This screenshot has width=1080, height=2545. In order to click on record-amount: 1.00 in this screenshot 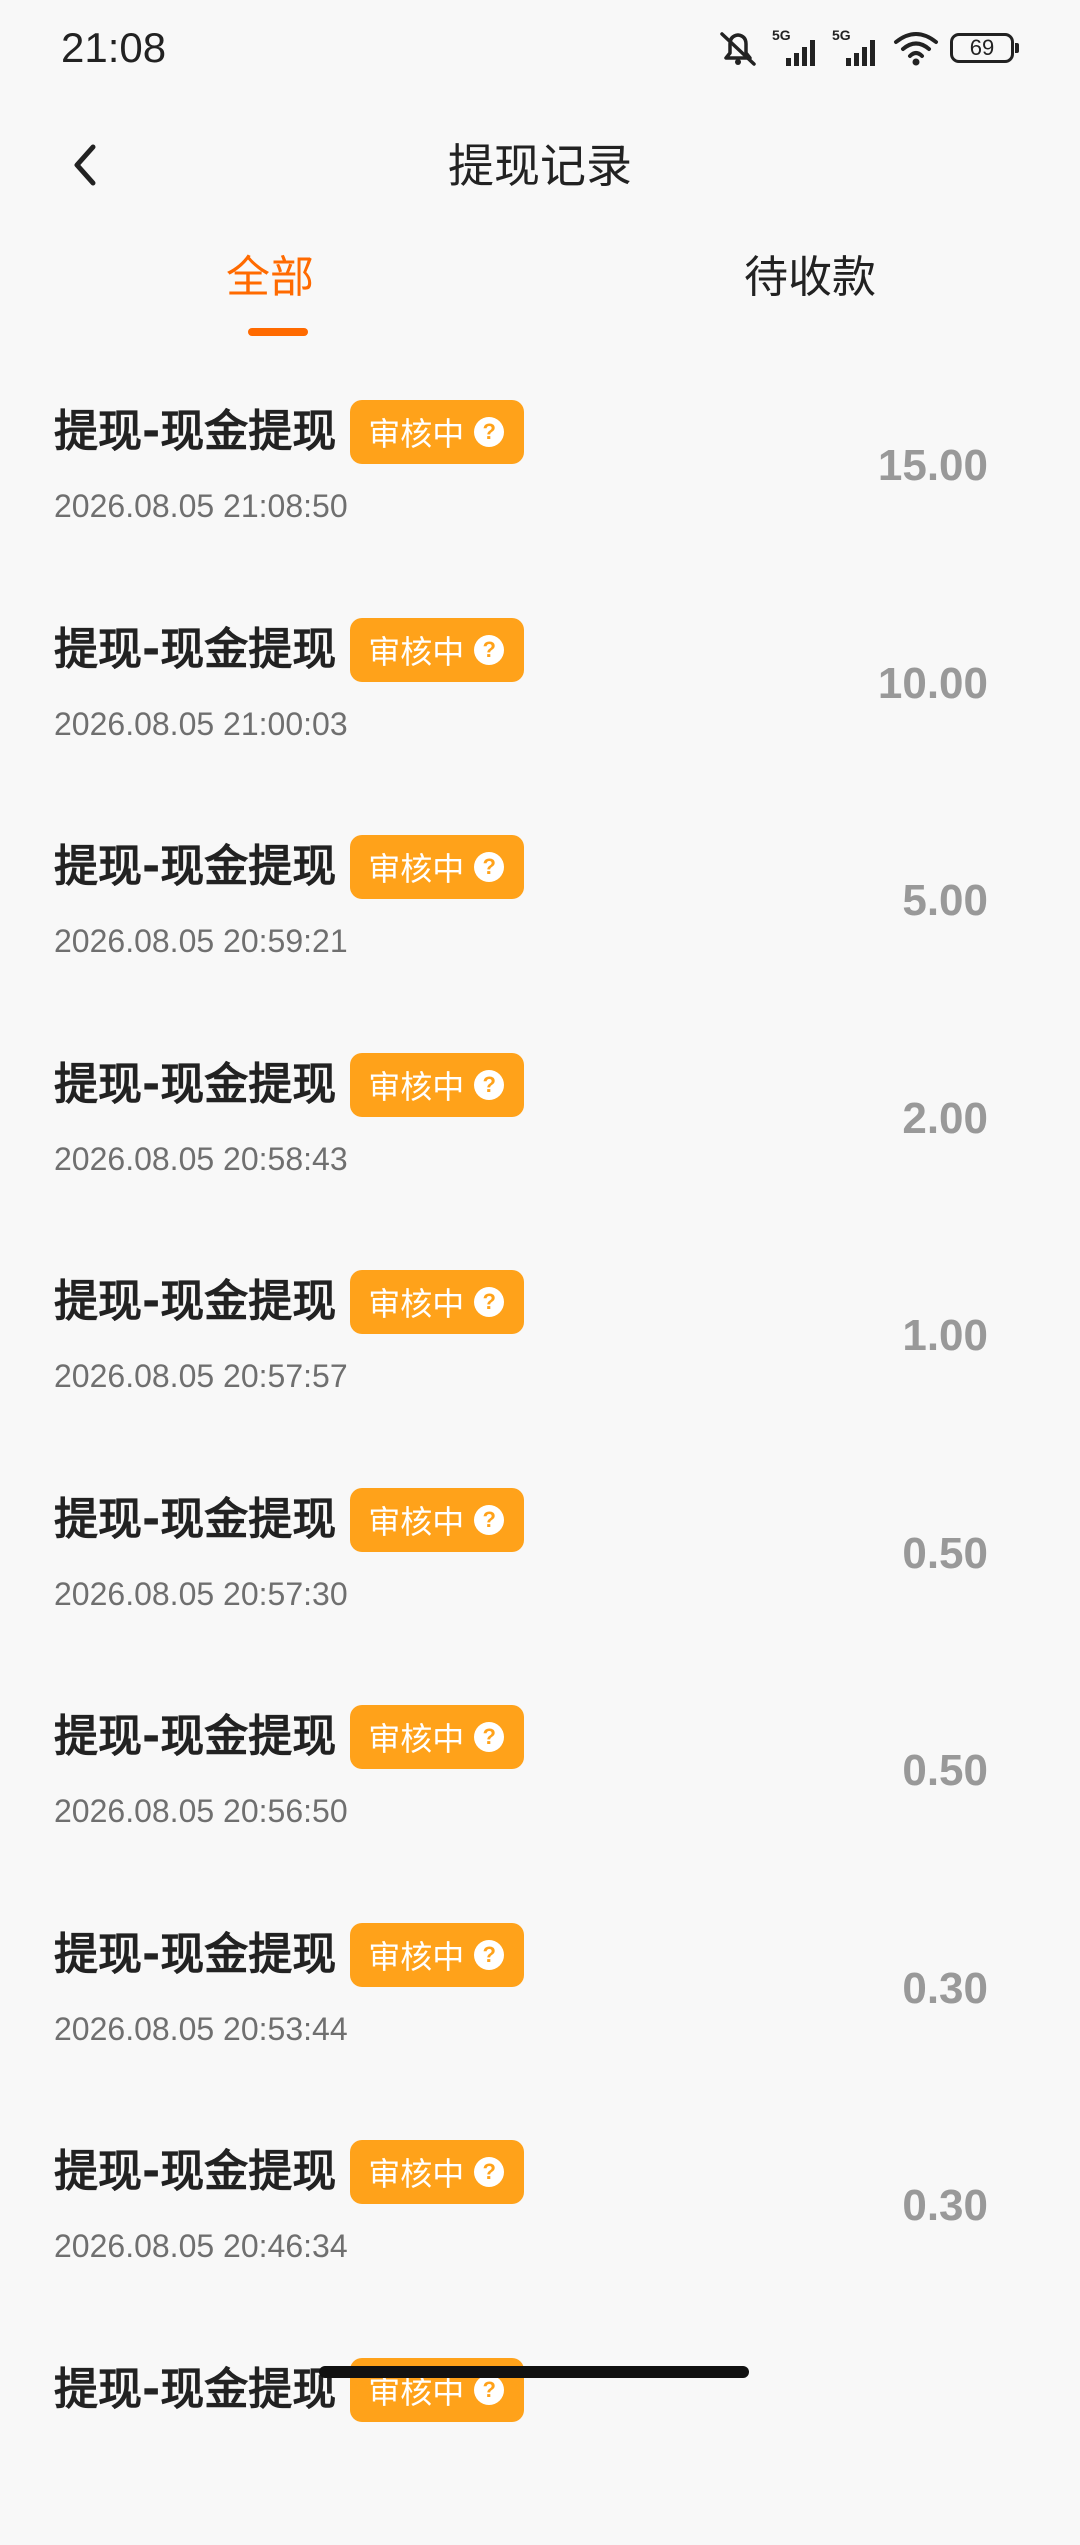, I will do `click(945, 1336)`.